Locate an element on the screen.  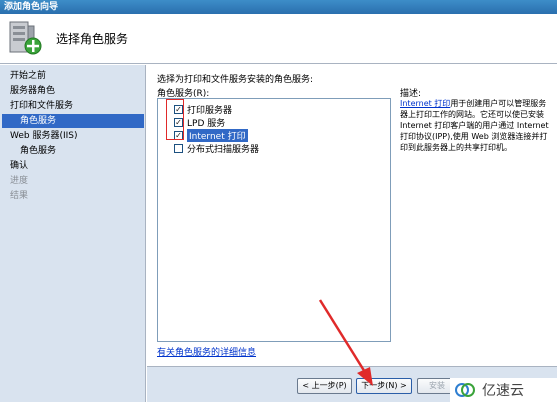
step-results: 结果 is located at coordinates (19, 196).